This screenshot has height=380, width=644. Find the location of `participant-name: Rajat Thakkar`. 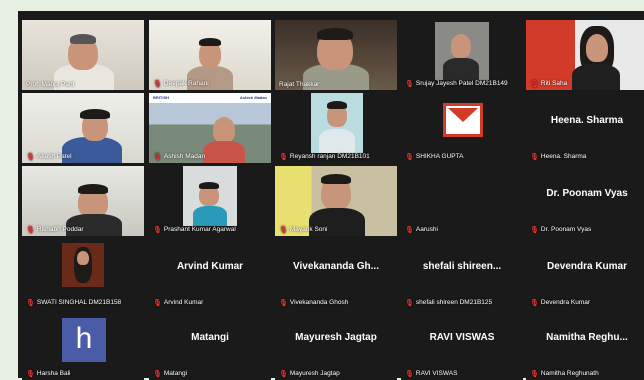

participant-name: Rajat Thakkar is located at coordinates (299, 84).